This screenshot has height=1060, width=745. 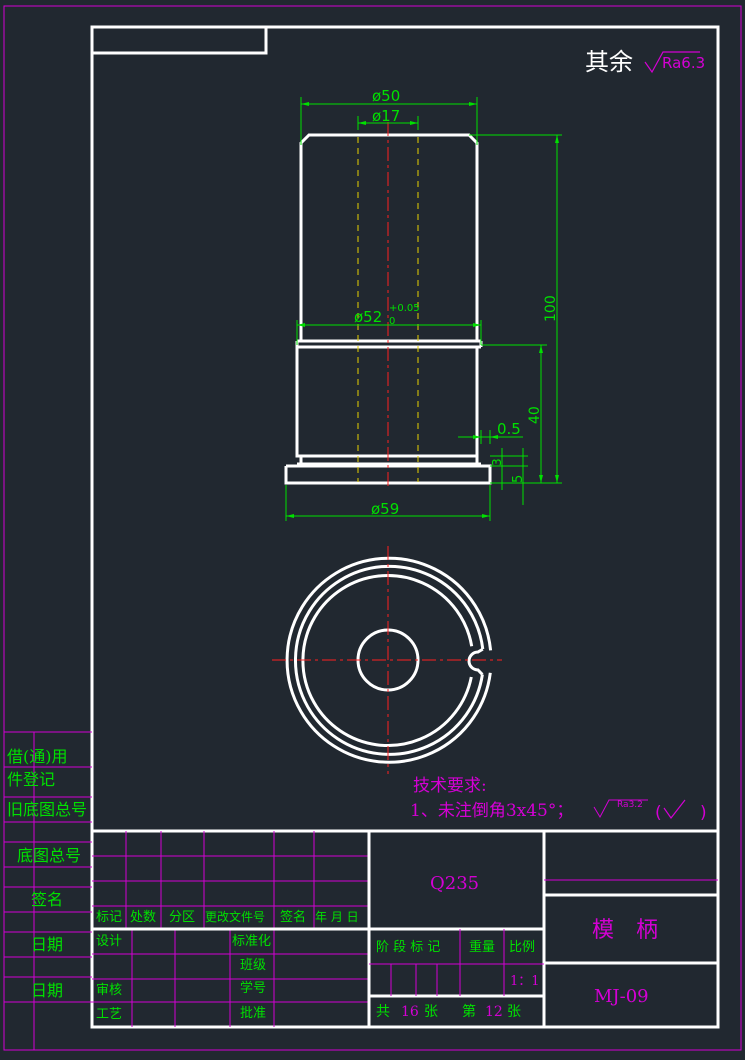 What do you see at coordinates (658, 813) in the screenshot?
I see `notes-paren-open: (` at bounding box center [658, 813].